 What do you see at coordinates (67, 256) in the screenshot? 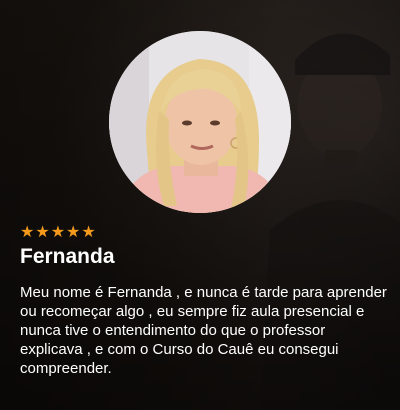
I see `reviewer-name: Fernanda` at bounding box center [67, 256].